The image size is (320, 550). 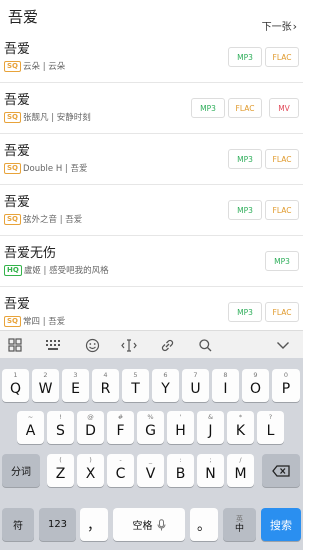 What do you see at coordinates (167, 345) in the screenshot?
I see `link-icon` at bounding box center [167, 345].